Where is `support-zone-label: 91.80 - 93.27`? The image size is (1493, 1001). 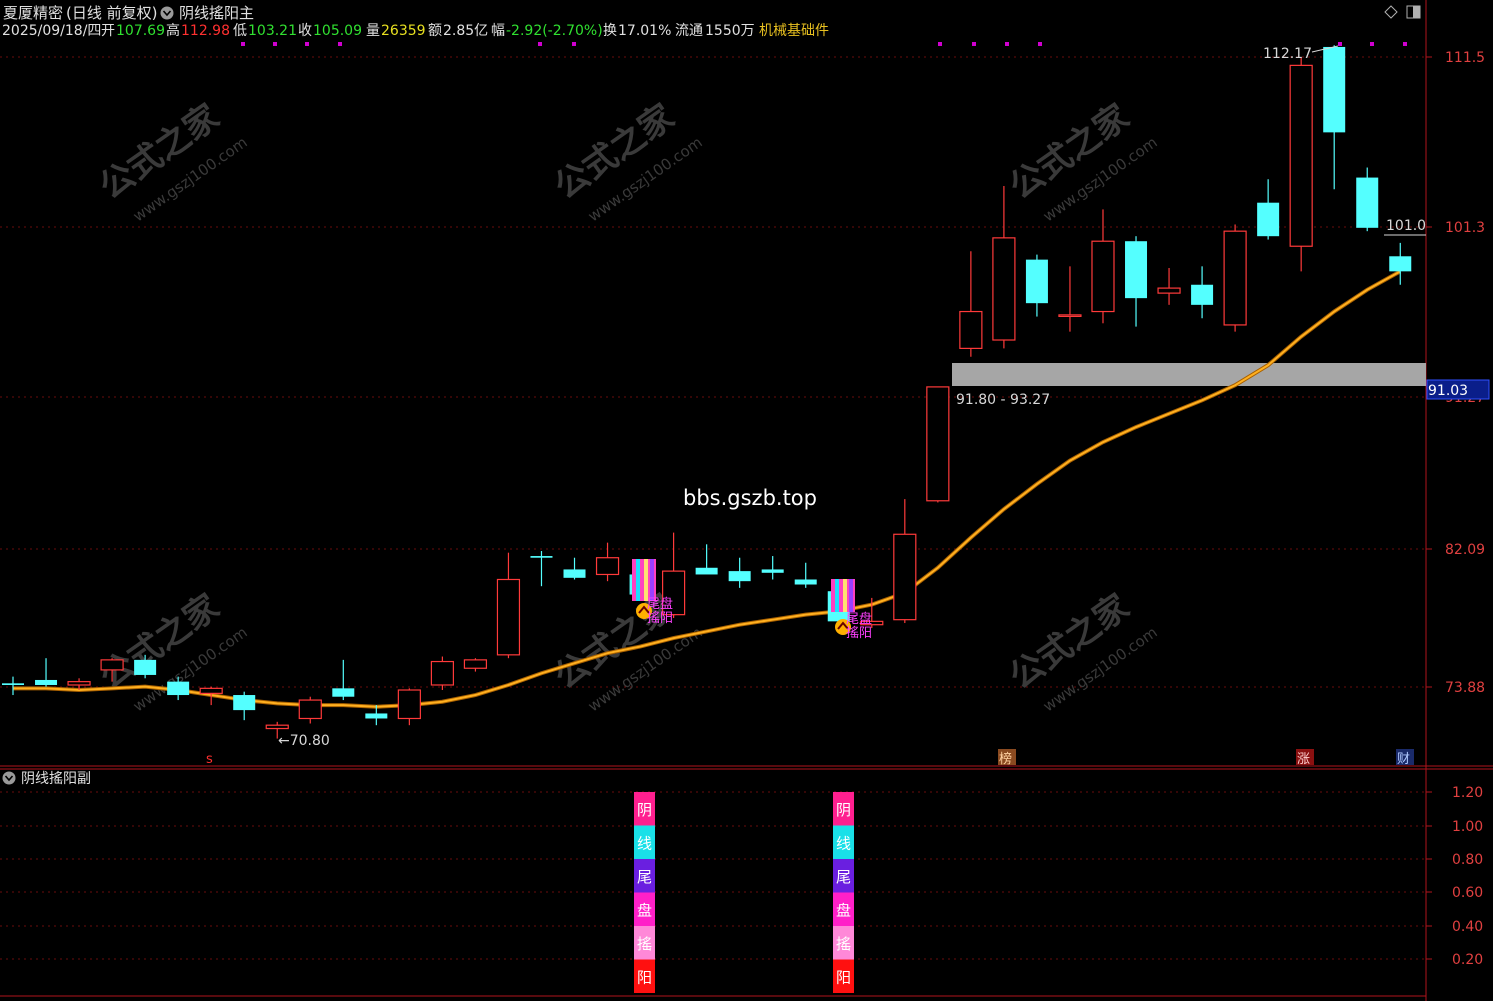 support-zone-label: 91.80 - 93.27 is located at coordinates (1003, 400).